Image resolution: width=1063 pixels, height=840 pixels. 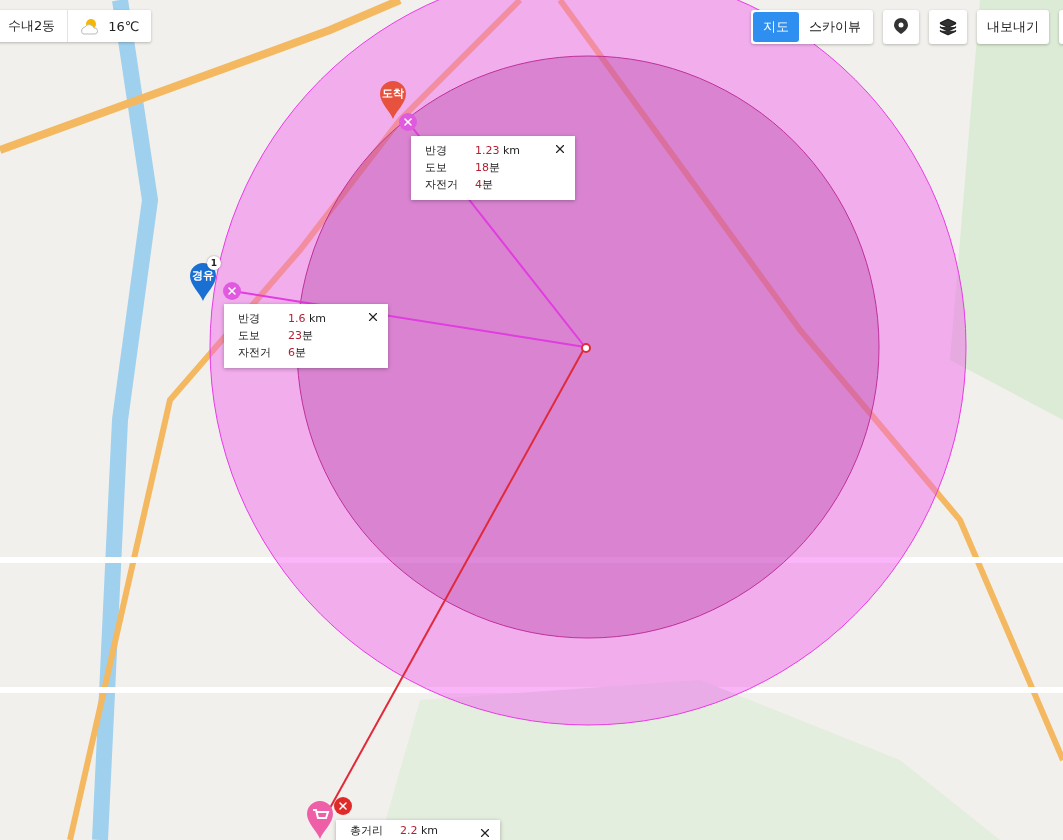 What do you see at coordinates (301, 335) in the screenshot?
I see `info-value: 23분` at bounding box center [301, 335].